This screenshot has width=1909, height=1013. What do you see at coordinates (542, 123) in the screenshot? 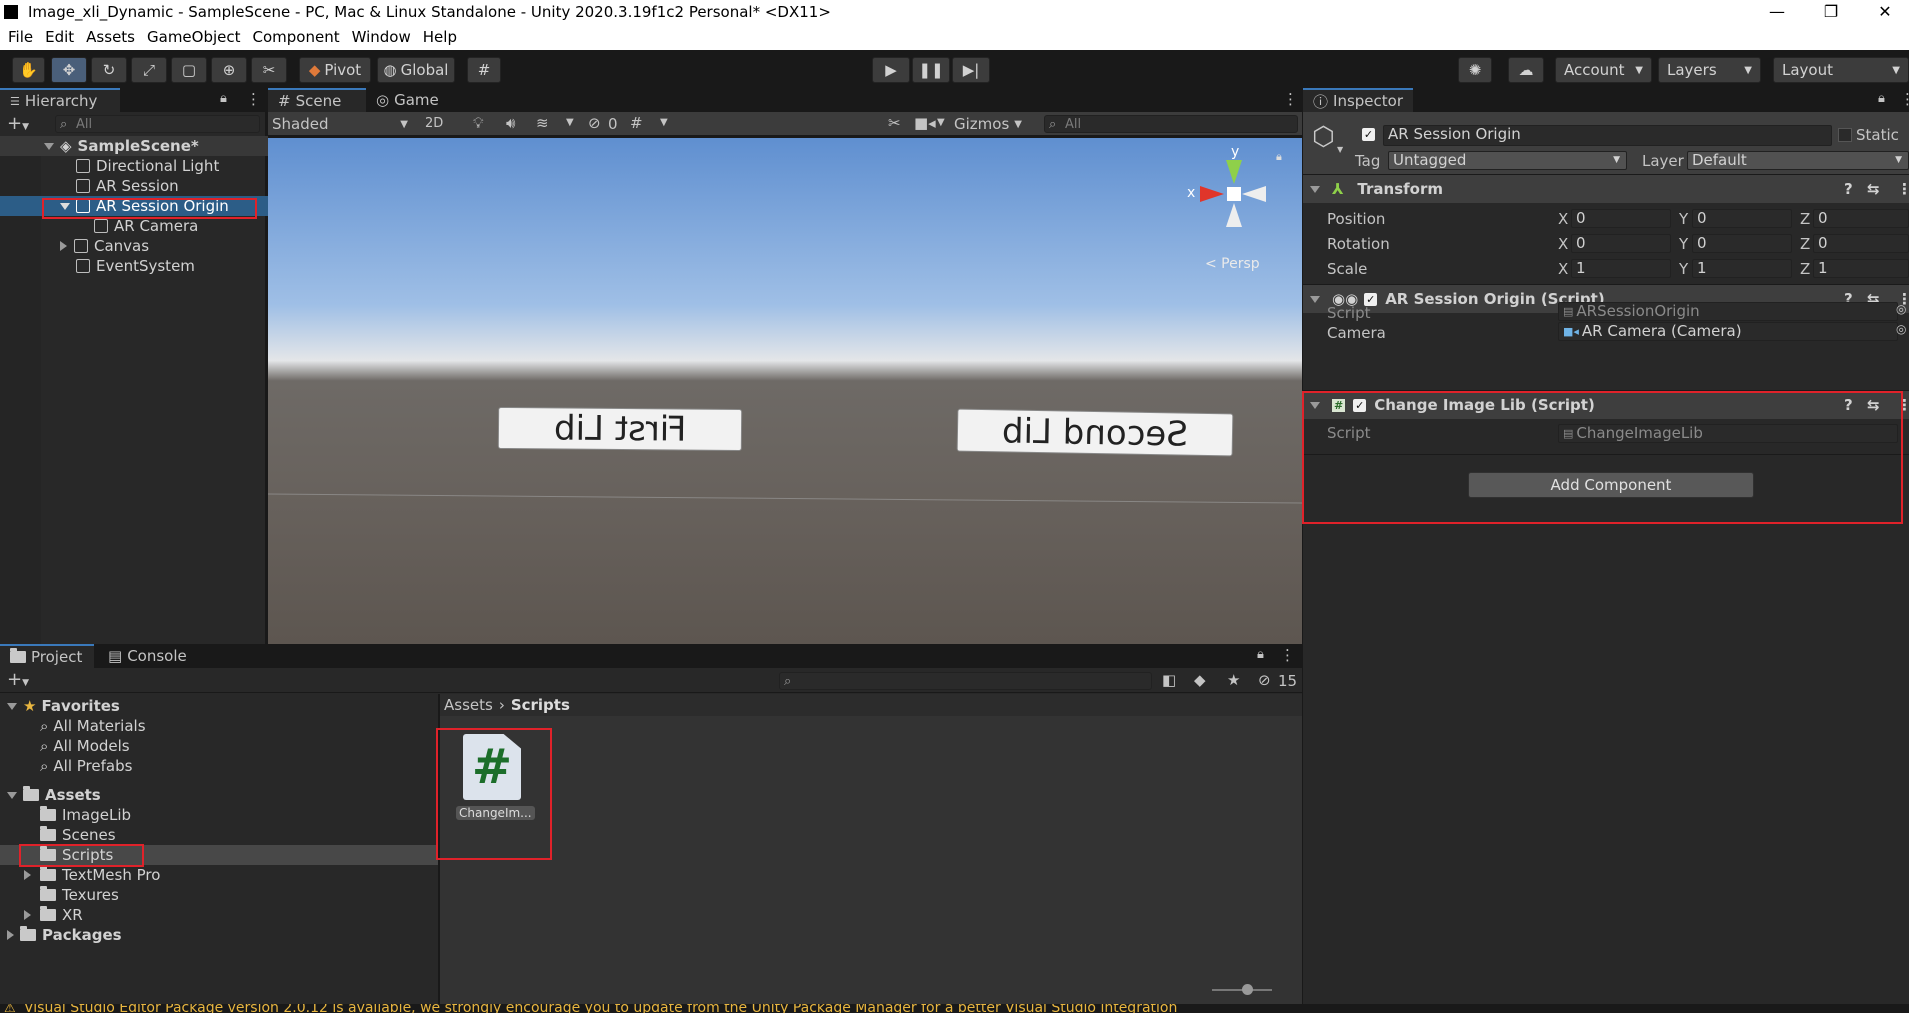
I see `effects-toggle-icon: ≋` at bounding box center [542, 123].